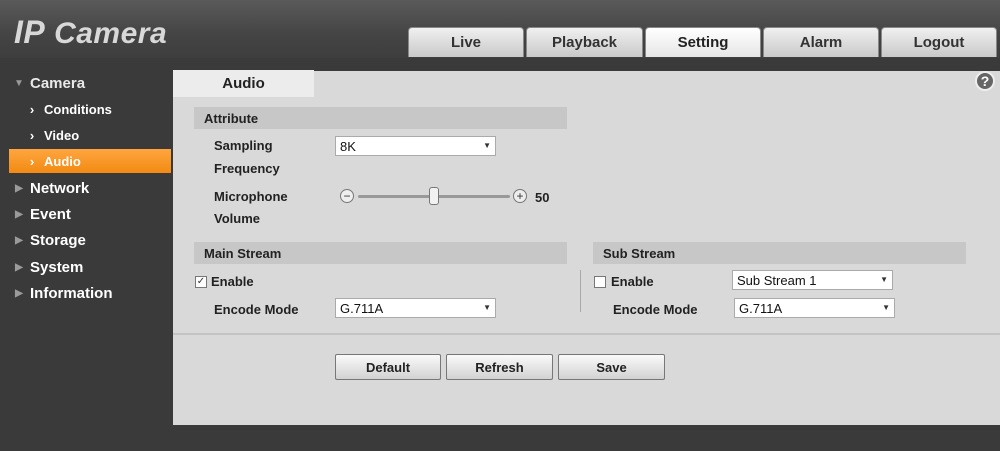 Image resolution: width=1000 pixels, height=451 pixels. I want to click on stream-divider, so click(580, 291).